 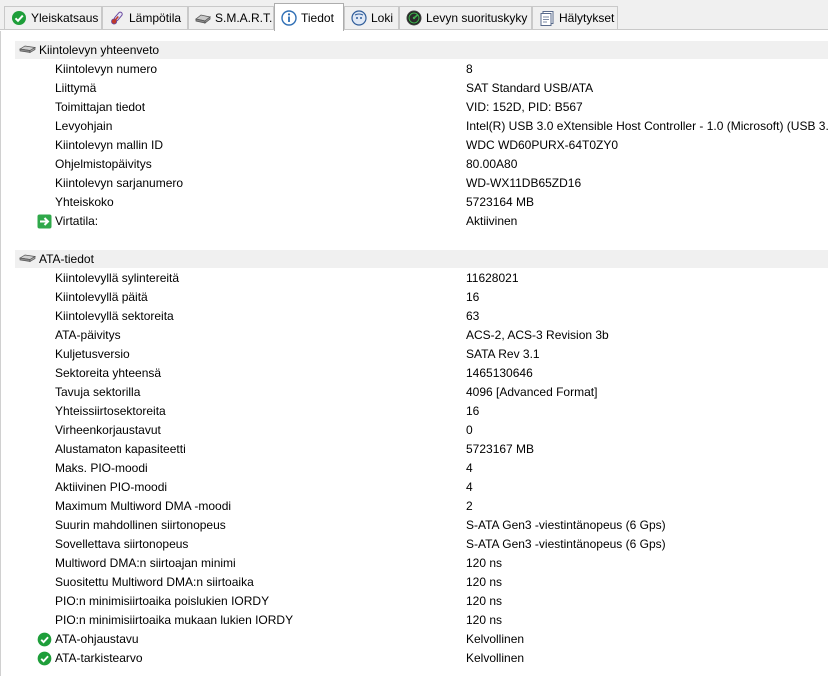 What do you see at coordinates (469, 506) in the screenshot?
I see `row-value: 2` at bounding box center [469, 506].